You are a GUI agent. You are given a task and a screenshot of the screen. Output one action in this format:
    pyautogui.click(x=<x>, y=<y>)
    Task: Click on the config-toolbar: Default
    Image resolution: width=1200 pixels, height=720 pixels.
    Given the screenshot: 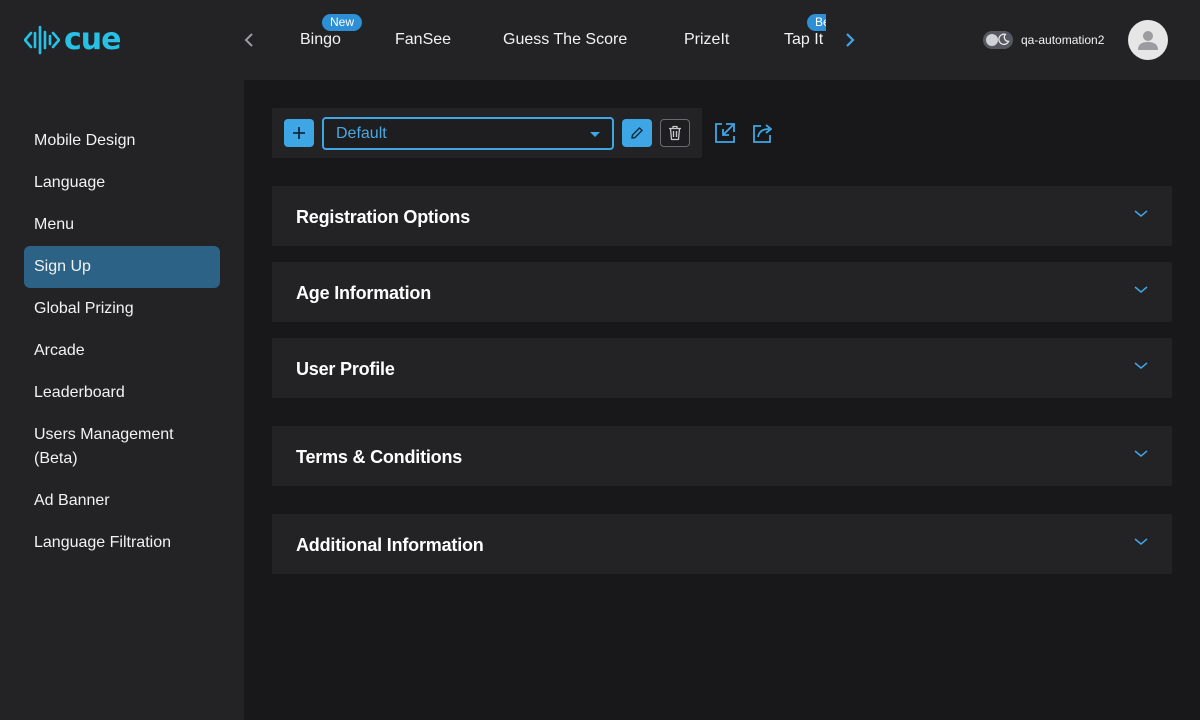 What is the action you would take?
    pyautogui.click(x=487, y=133)
    